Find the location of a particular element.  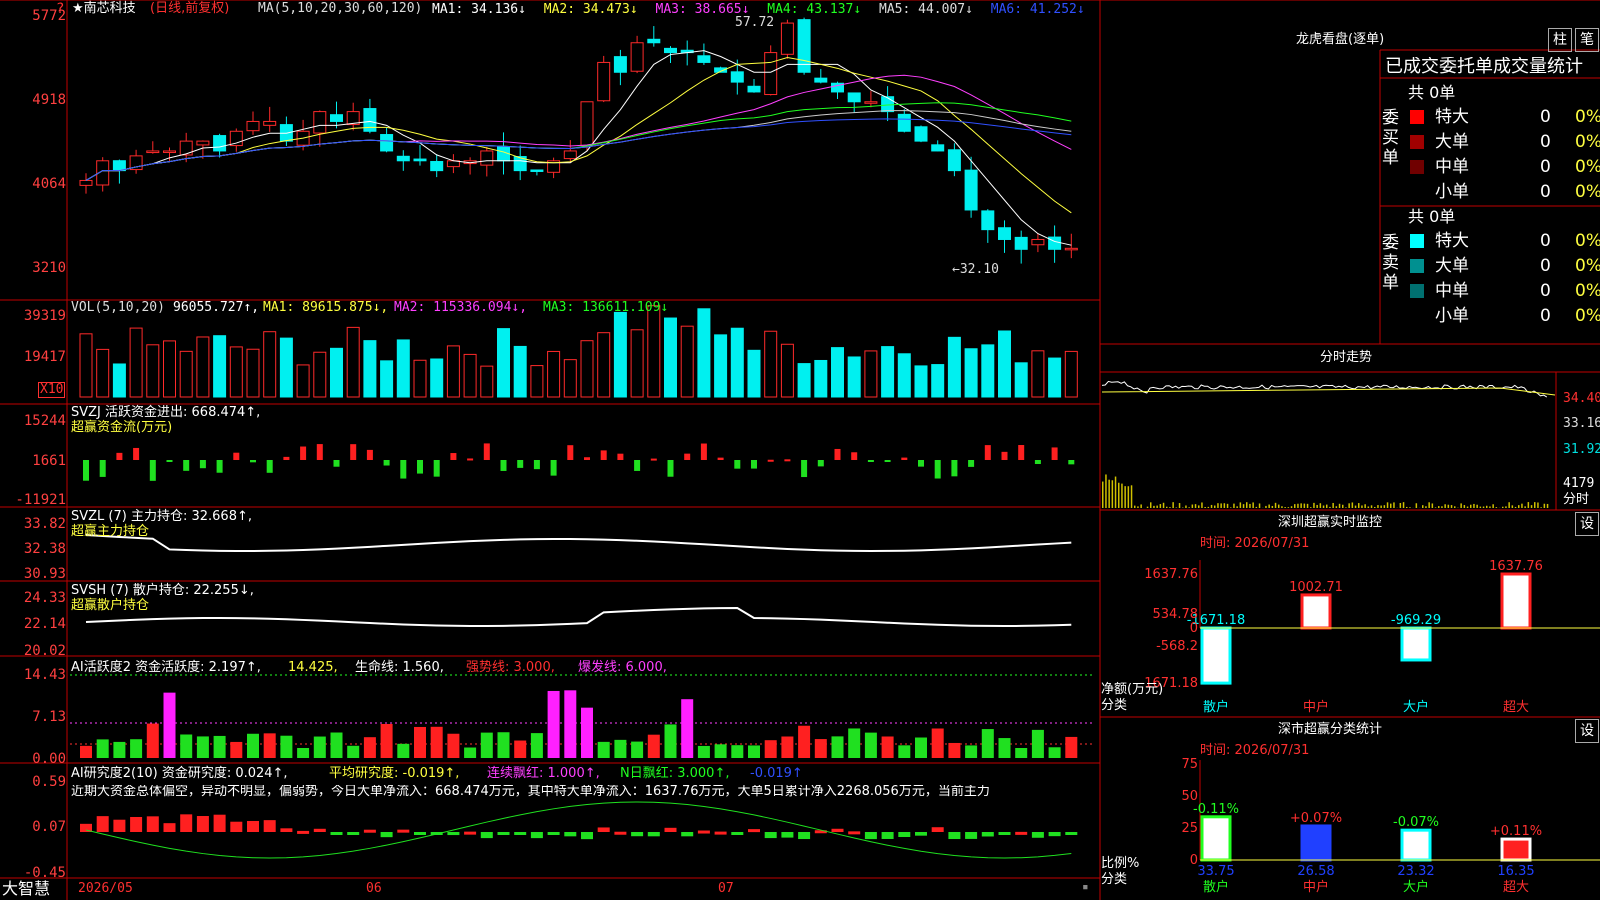

bar-value-label: +0.07% is located at coordinates (1316, 818).